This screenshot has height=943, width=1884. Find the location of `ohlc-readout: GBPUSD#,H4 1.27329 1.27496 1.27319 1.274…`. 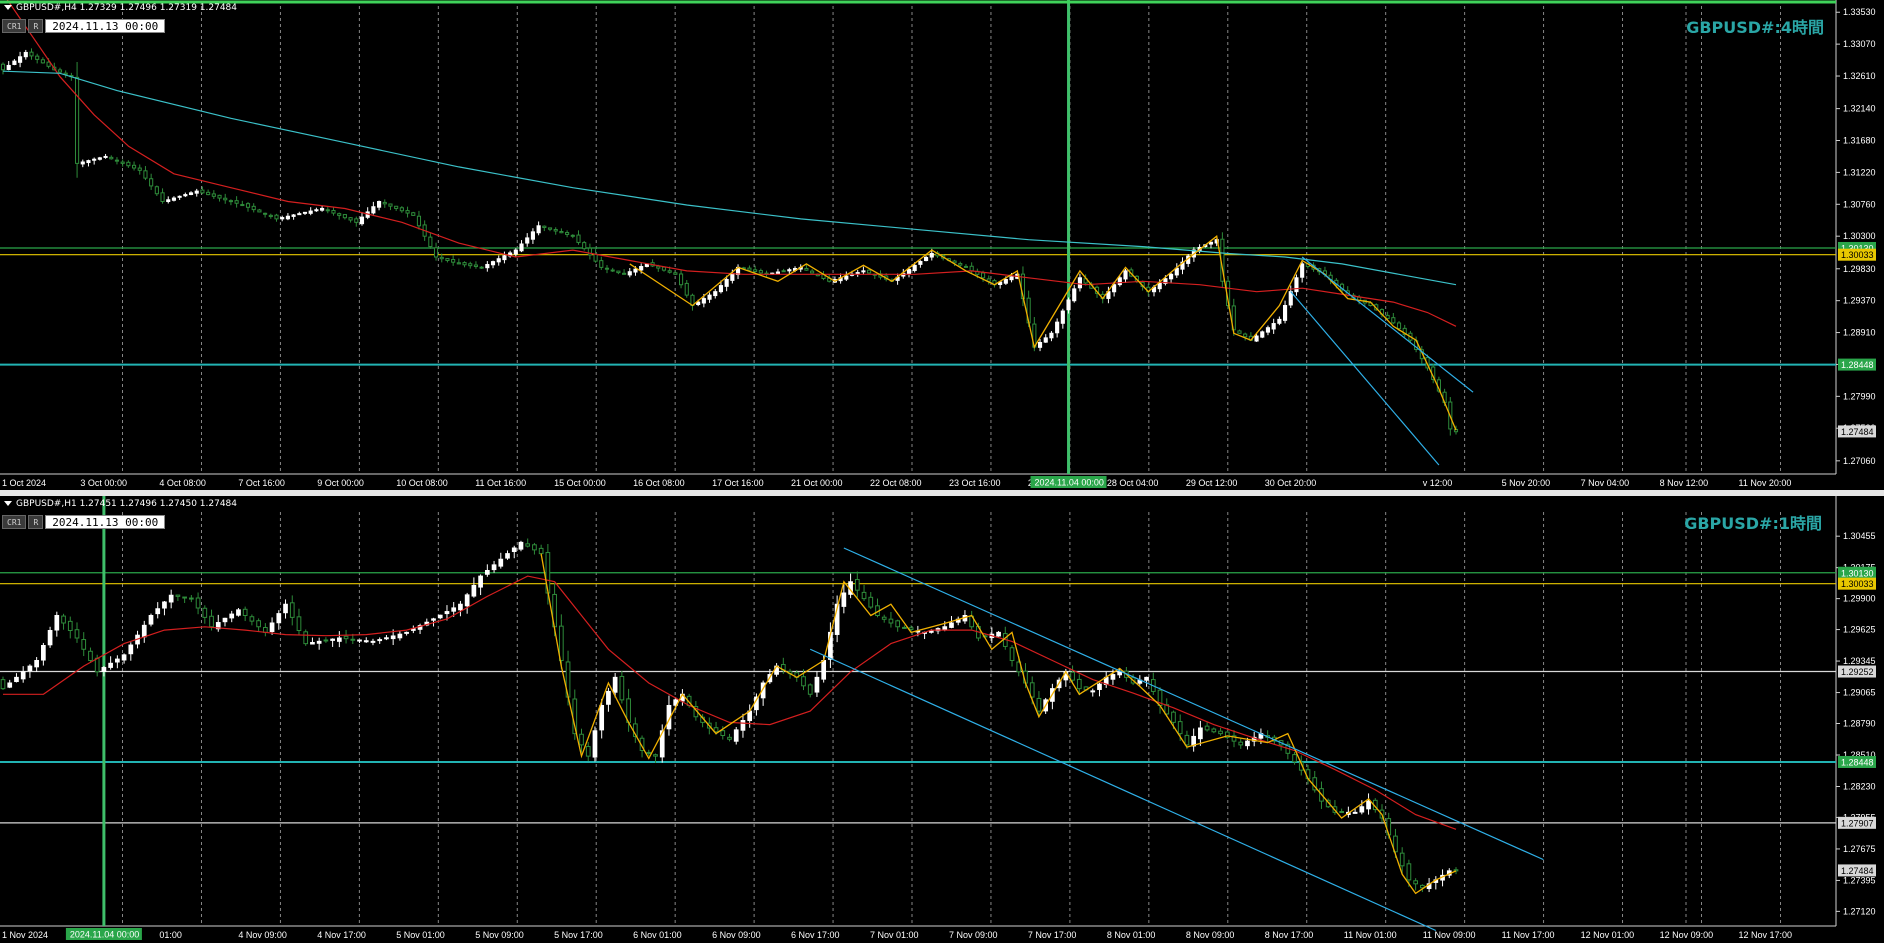

ohlc-readout: GBPUSD#,H4 1.27329 1.27496 1.27319 1.274… is located at coordinates (127, 8).